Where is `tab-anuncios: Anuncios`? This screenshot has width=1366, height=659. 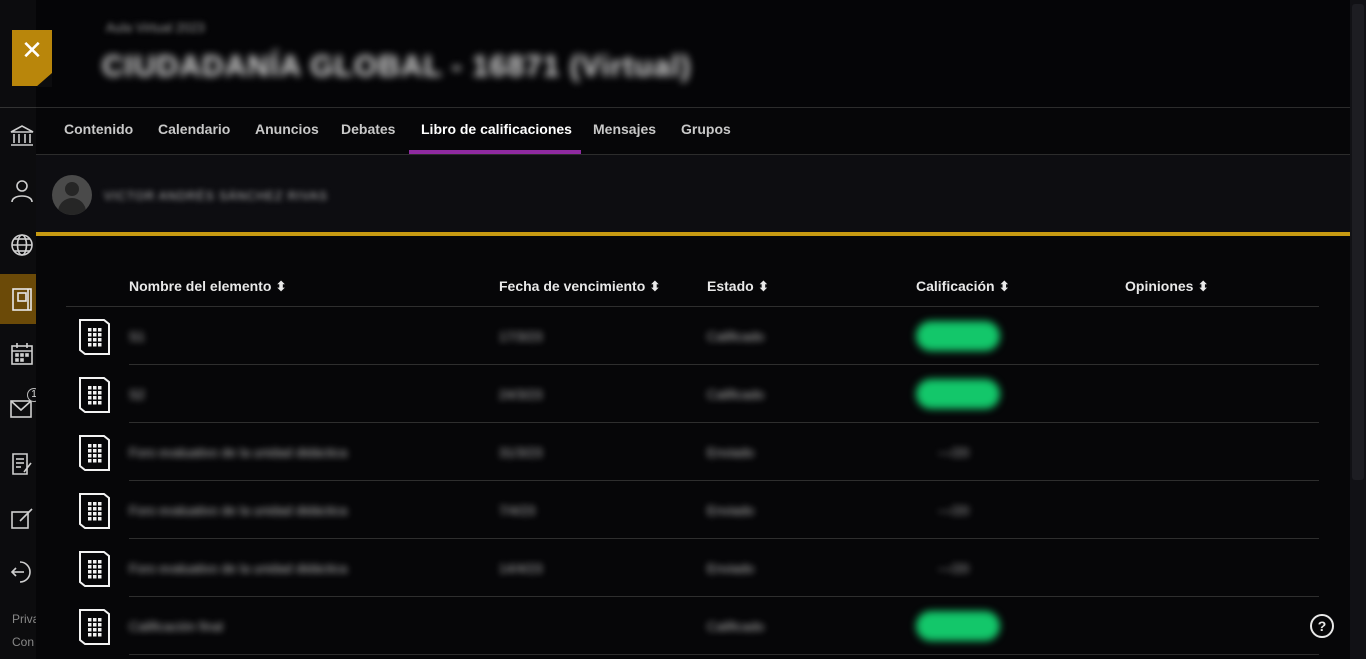 tab-anuncios: Anuncios is located at coordinates (287, 129).